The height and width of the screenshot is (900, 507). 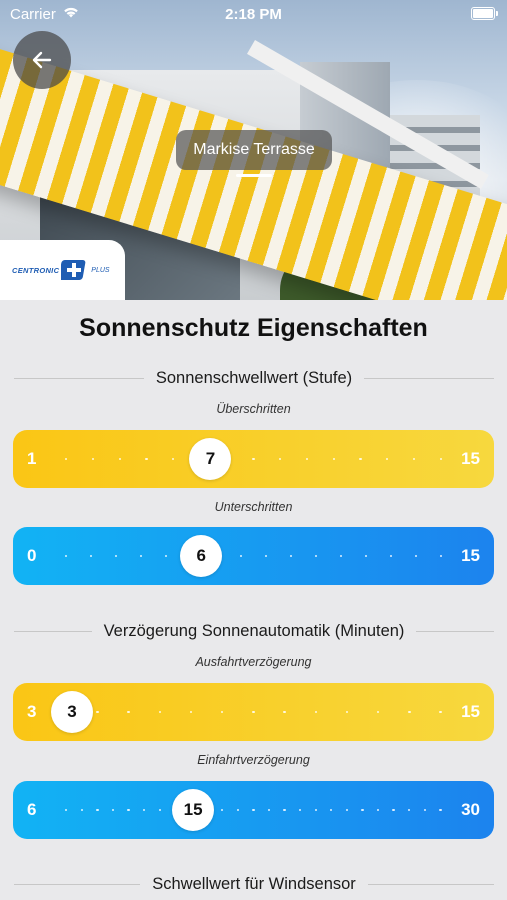 I want to click on slider-knob: 15, so click(x=193, y=810).